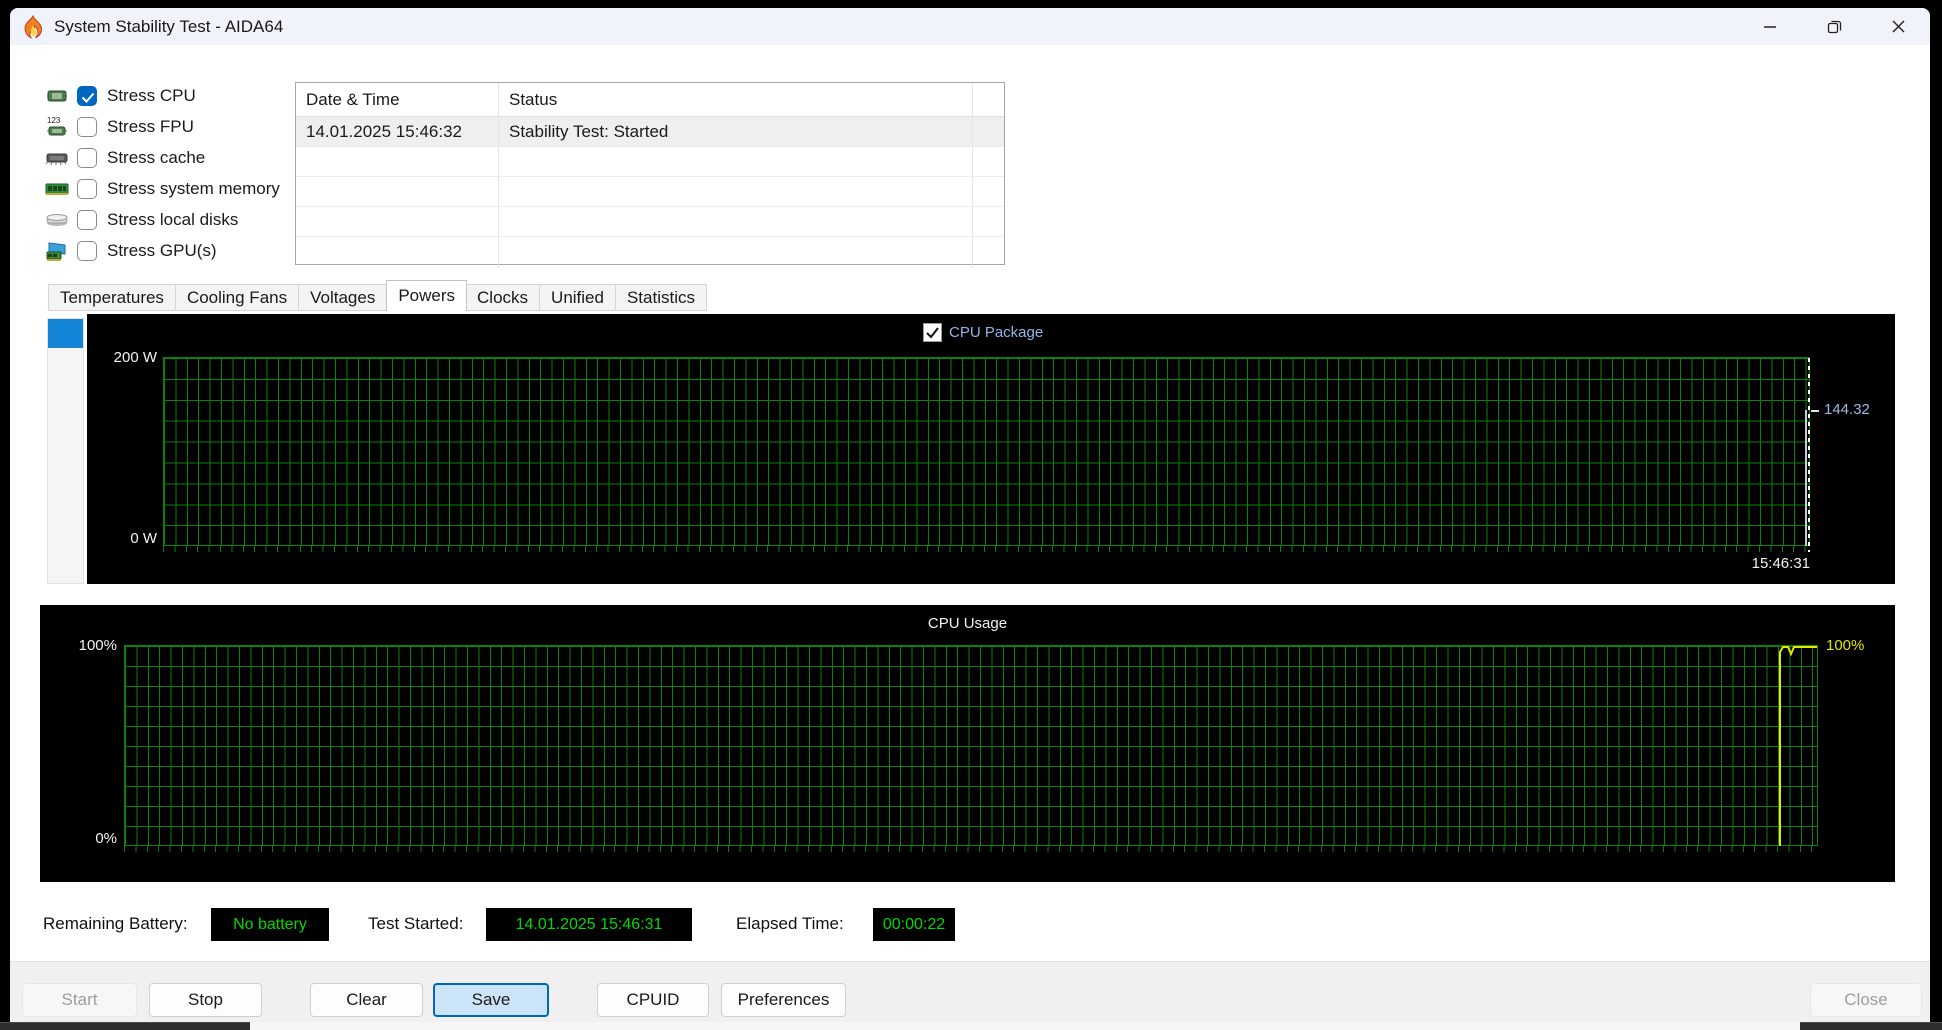 The height and width of the screenshot is (1030, 1942). Describe the element at coordinates (589, 924) in the screenshot. I see `test-started-value-box: 14.01.2025 15:46:31` at that location.